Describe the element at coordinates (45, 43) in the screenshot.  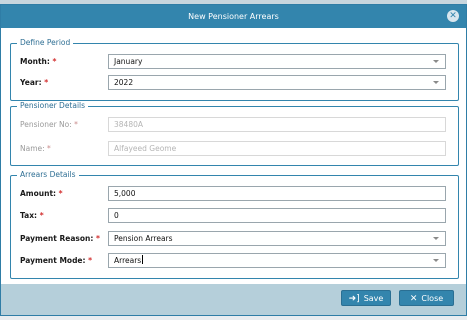
I see `define-period-legend: Define Period` at that location.